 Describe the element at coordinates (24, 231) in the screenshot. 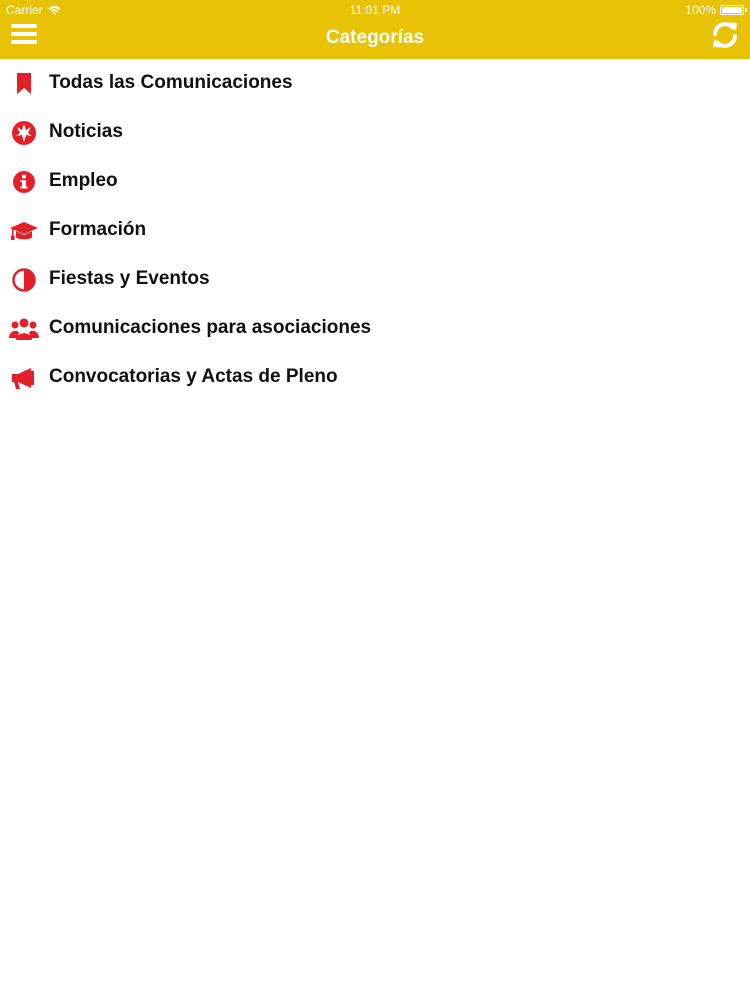

I see `graduation-cap-icon` at that location.